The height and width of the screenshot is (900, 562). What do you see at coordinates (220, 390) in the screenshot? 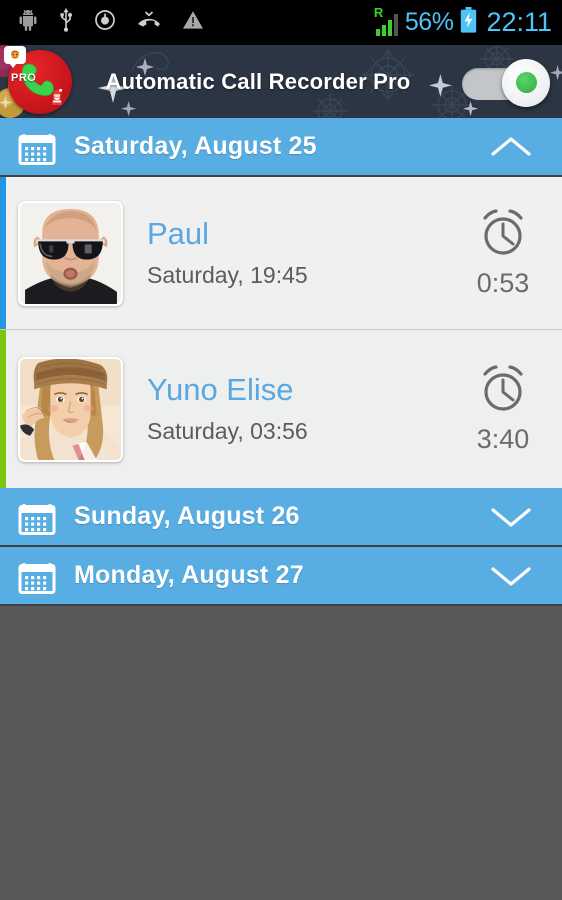
I see `contact-name: Yuno Elise` at bounding box center [220, 390].